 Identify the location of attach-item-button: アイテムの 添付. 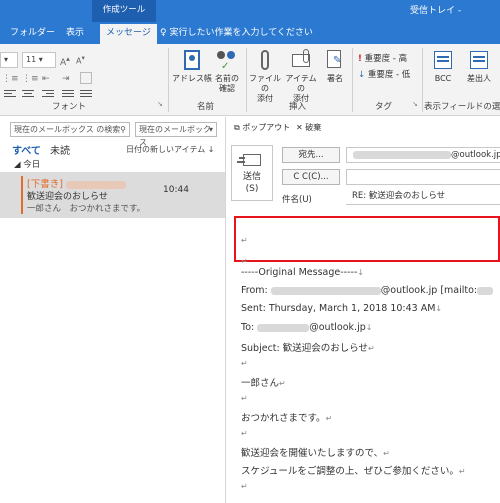
(301, 76).